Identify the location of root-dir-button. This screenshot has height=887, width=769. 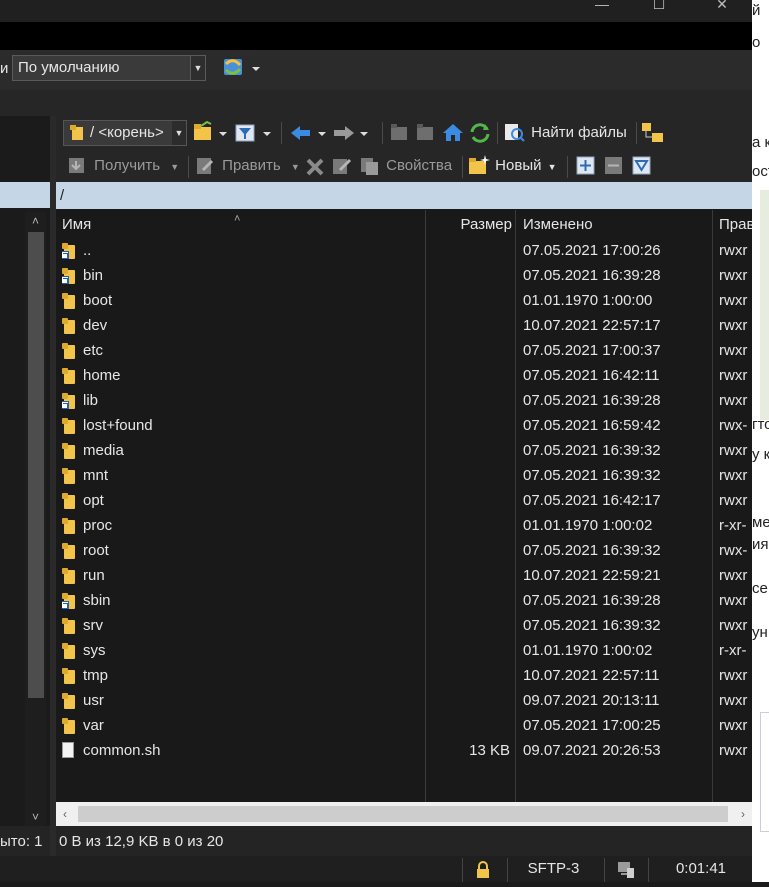
(425, 133).